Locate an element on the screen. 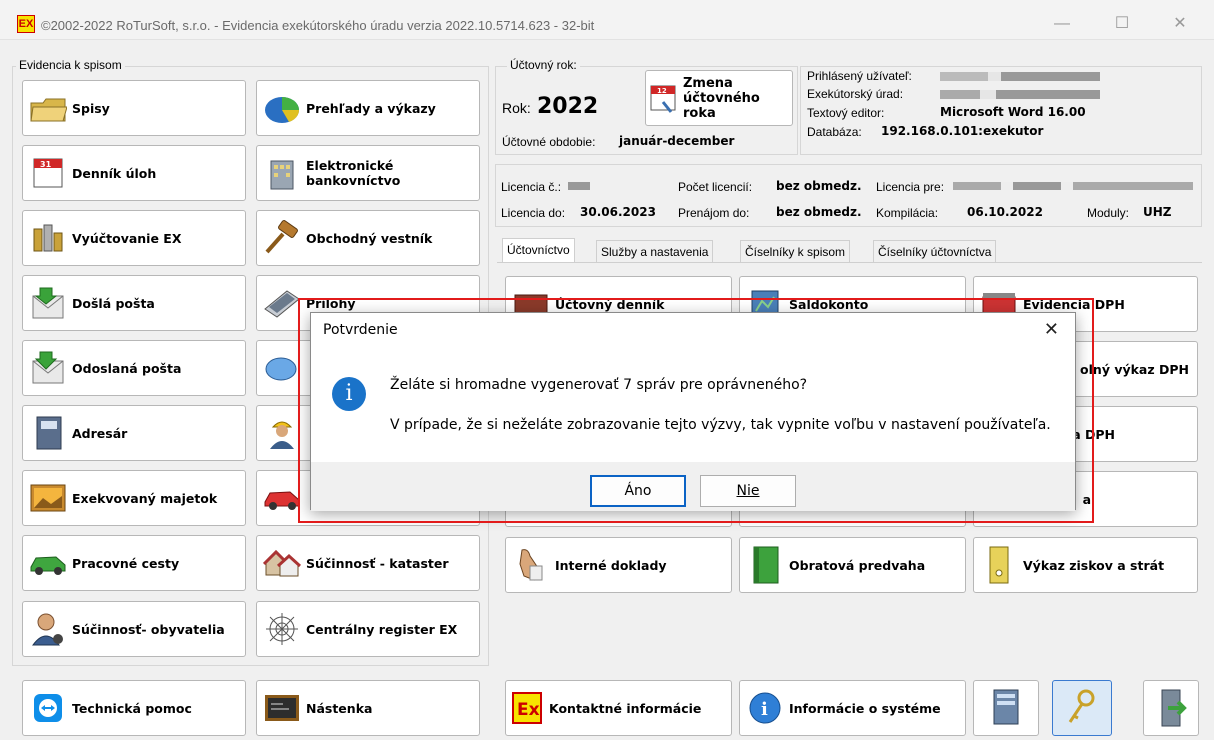 The image size is (1214, 740). bank-icon is located at coordinates (282, 173).